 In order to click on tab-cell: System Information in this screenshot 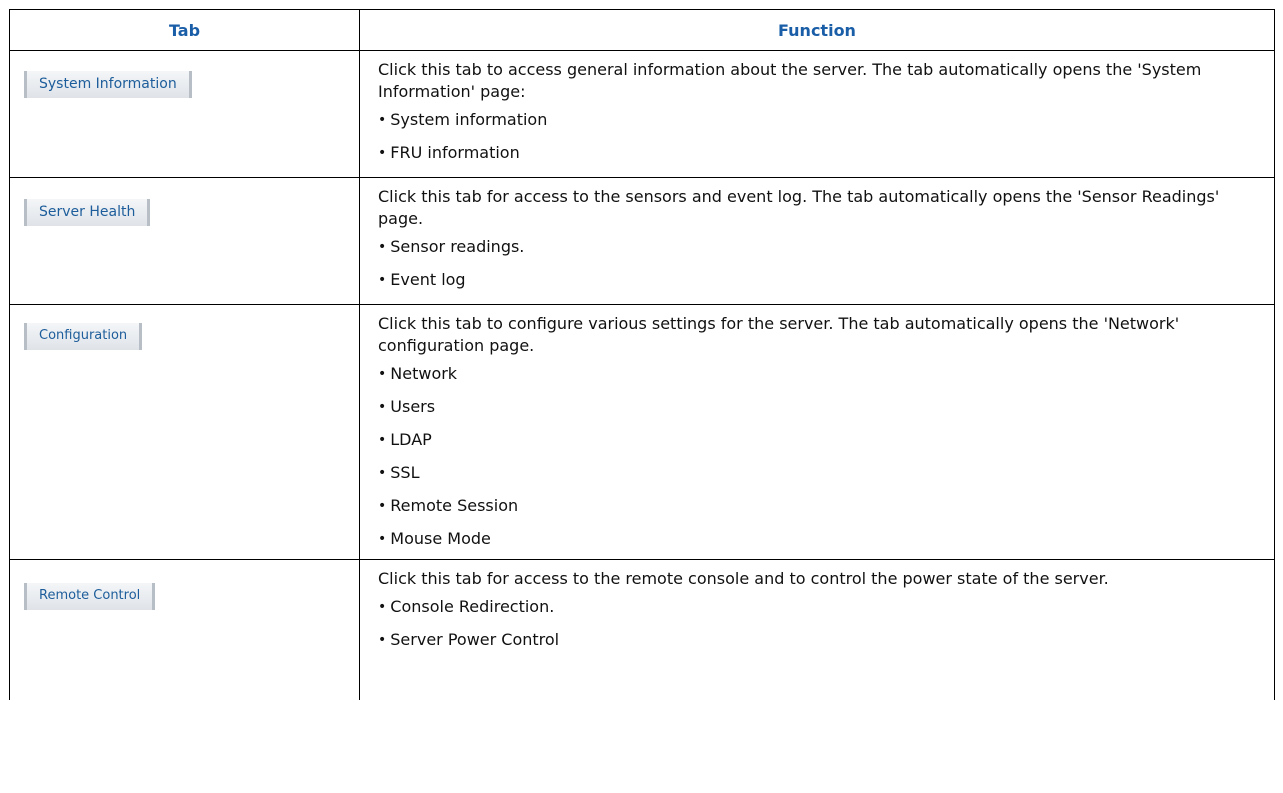, I will do `click(184, 114)`.